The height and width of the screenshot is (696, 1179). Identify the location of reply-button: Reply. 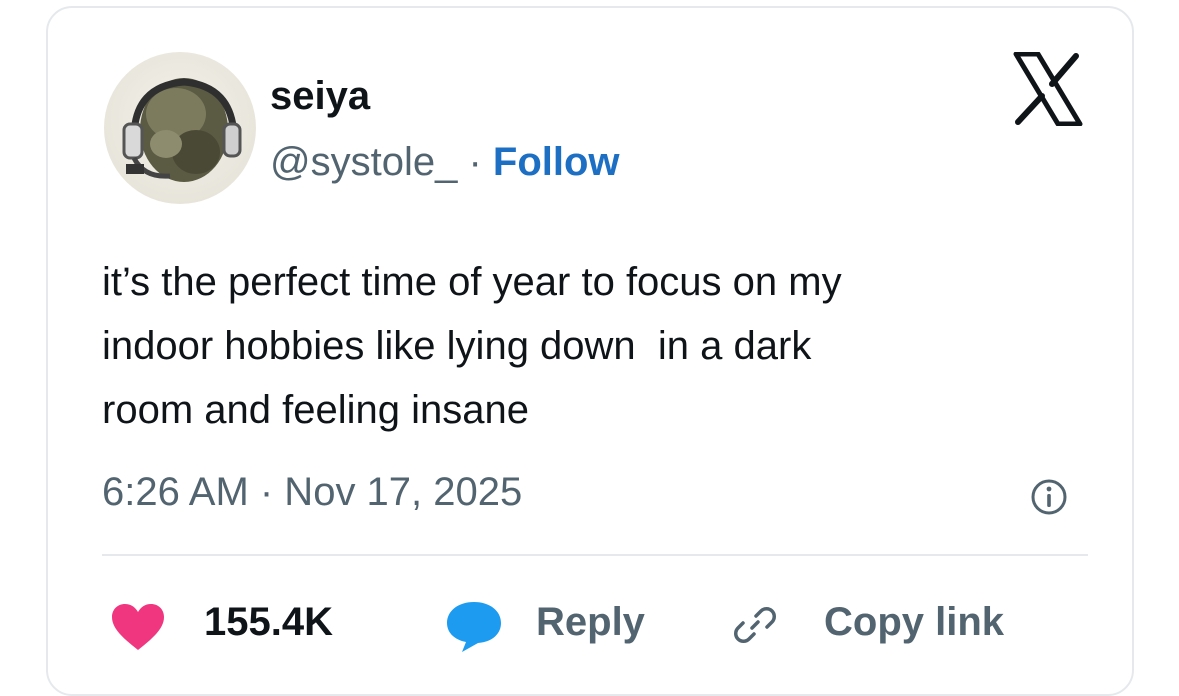
(590, 622).